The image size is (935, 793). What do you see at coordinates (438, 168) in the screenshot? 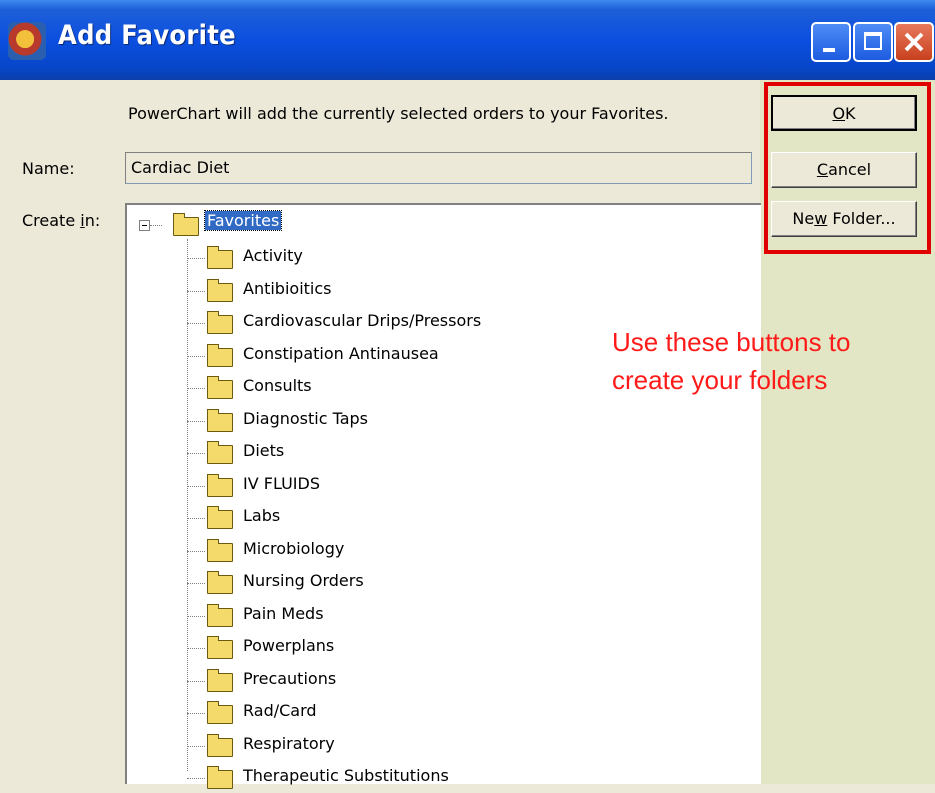
I see `name-field: Cardiac Diet` at bounding box center [438, 168].